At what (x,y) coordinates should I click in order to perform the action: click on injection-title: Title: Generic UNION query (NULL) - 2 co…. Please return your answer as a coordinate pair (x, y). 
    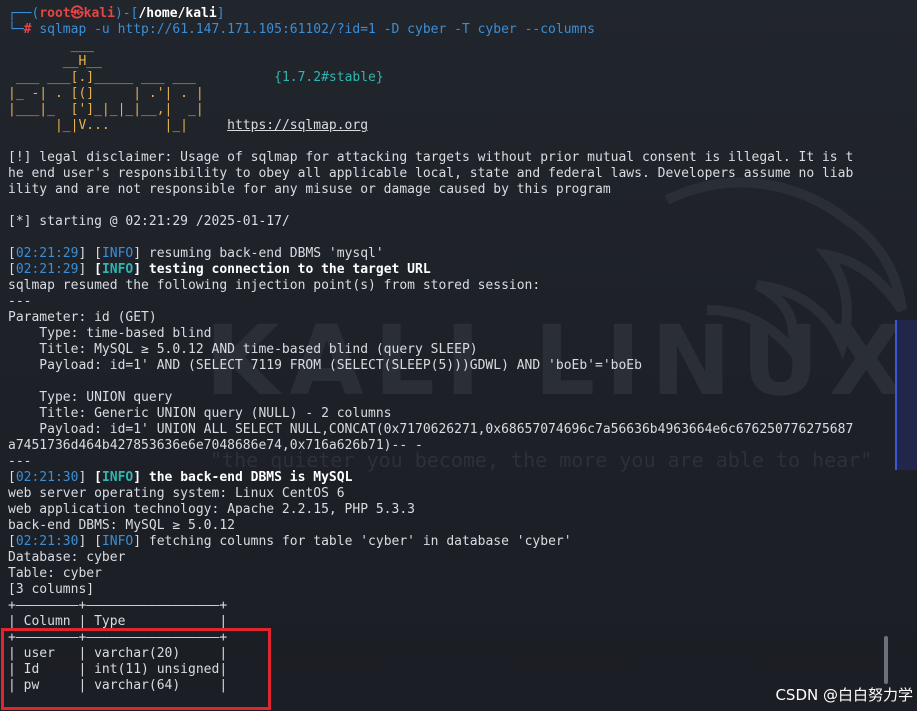
    Looking at the image, I should click on (200, 413).